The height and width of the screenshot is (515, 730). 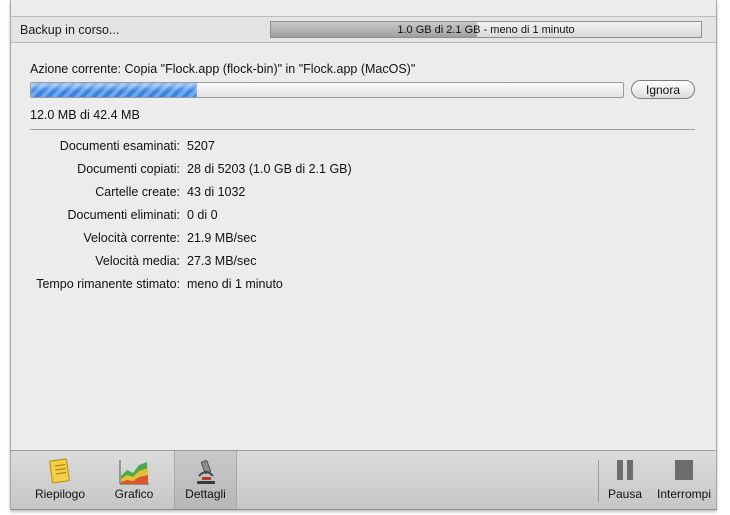 What do you see at coordinates (85, 115) in the screenshot?
I see `file-size-text: 12.0 MB di 42.4 MB` at bounding box center [85, 115].